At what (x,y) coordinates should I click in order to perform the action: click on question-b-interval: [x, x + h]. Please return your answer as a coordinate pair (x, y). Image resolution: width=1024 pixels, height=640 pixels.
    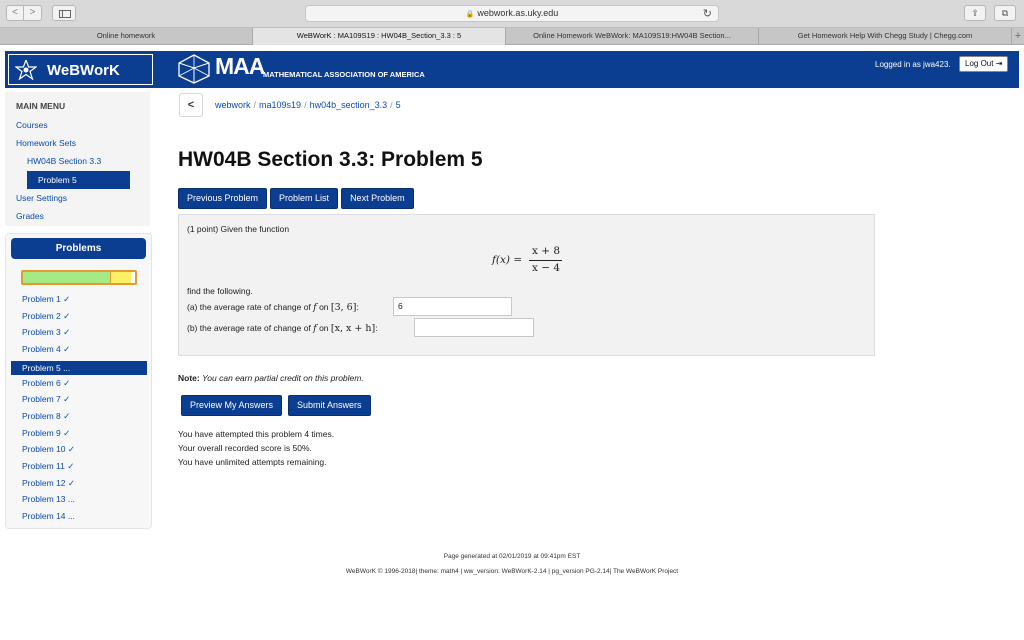
    Looking at the image, I should click on (353, 328).